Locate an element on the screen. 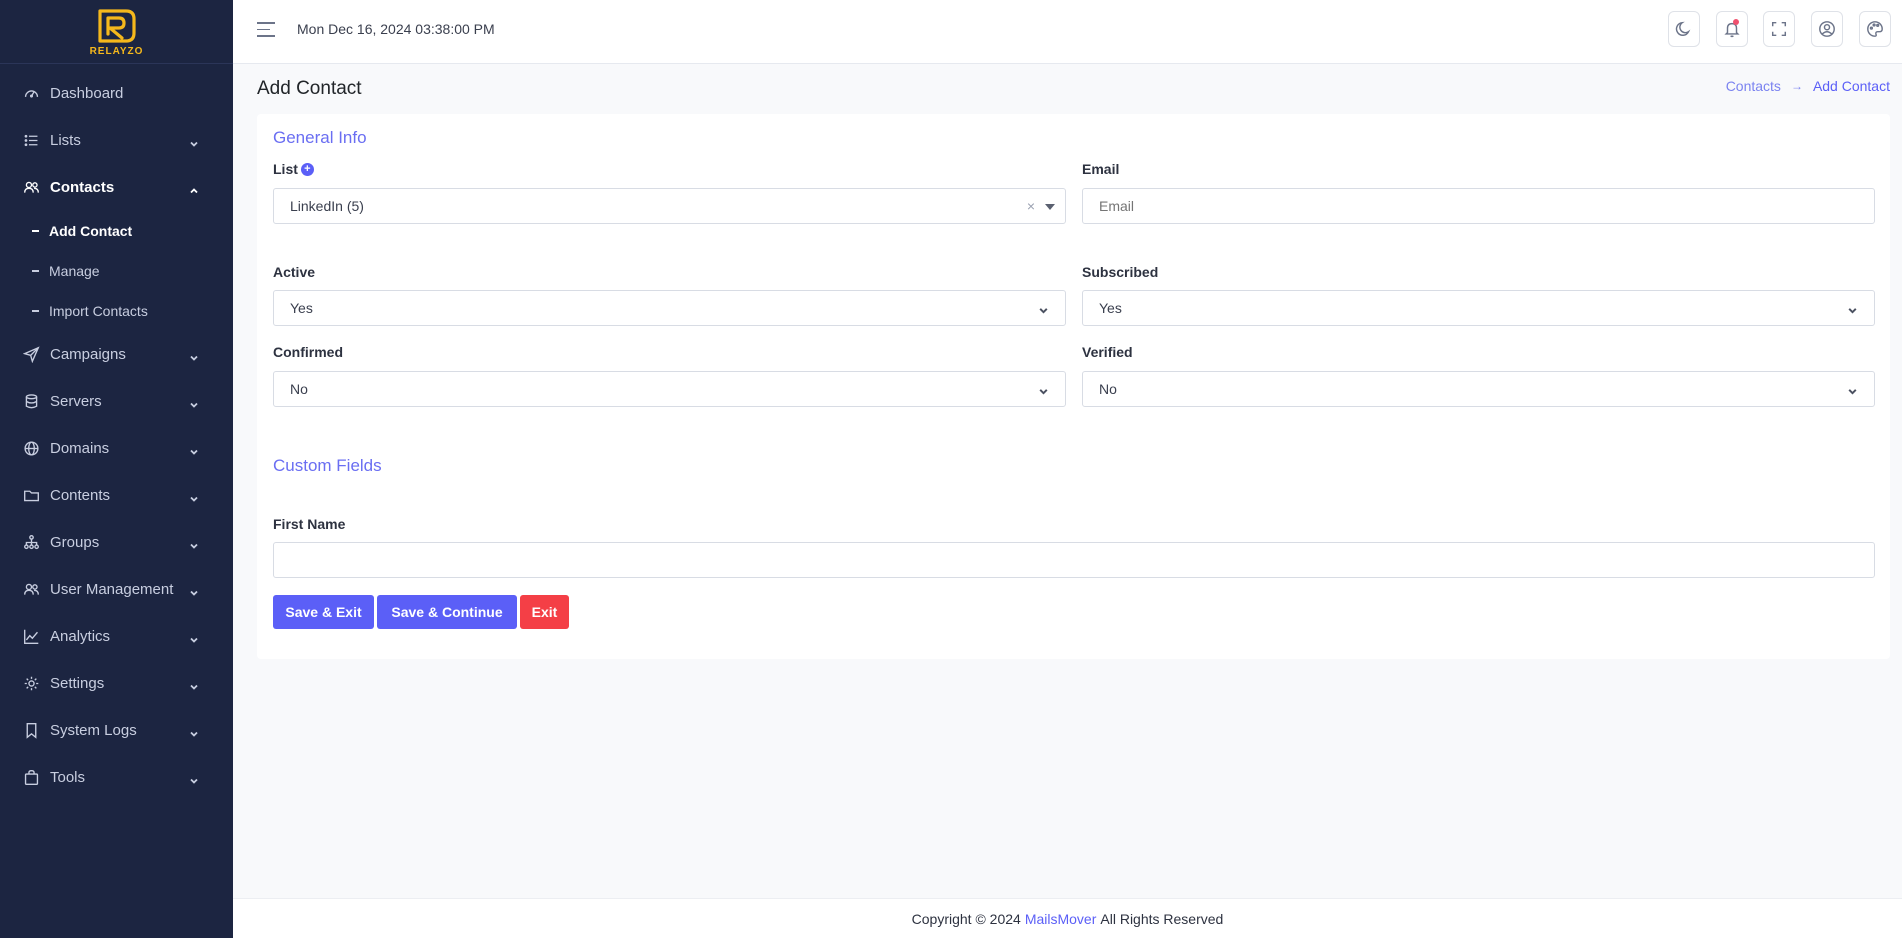 The width and height of the screenshot is (1902, 938). general-info-title: General Info is located at coordinates (320, 137).